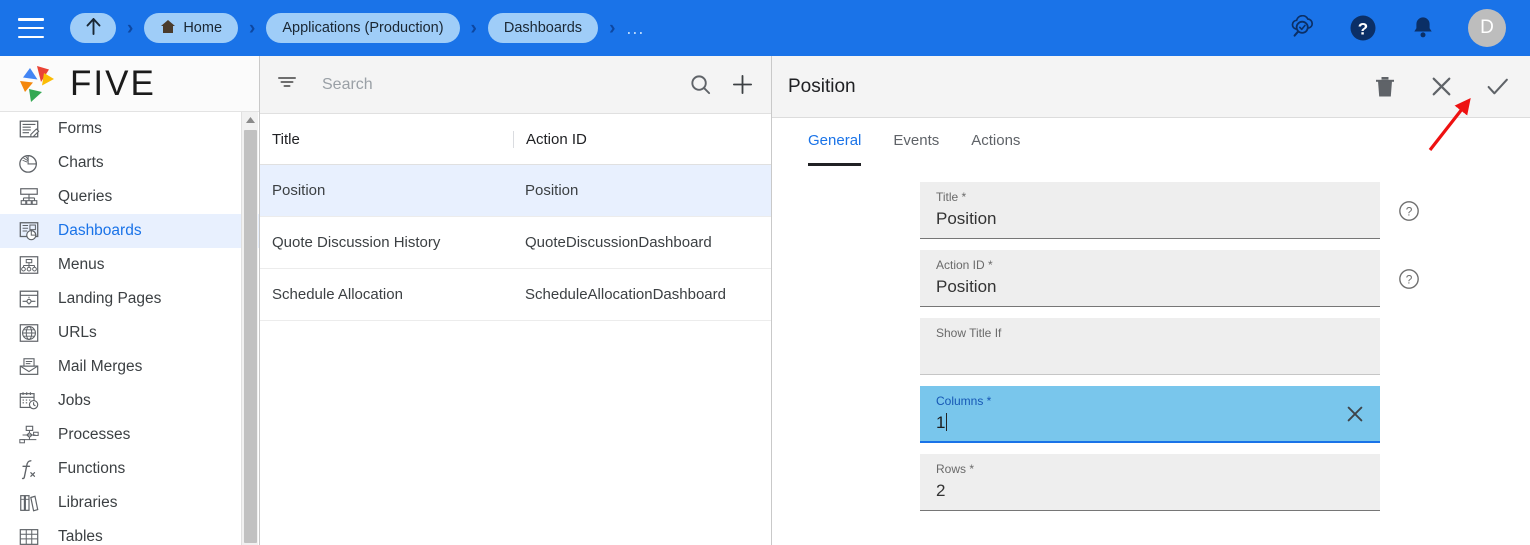  I want to click on app-logo: FIVE, so click(129, 84).